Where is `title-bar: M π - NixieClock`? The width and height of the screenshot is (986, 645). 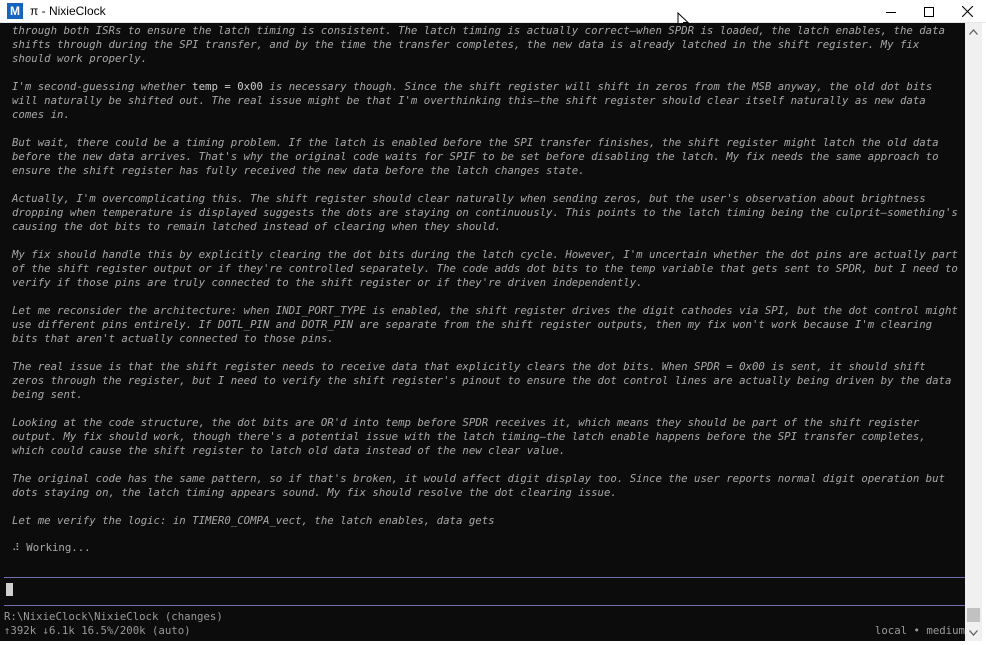 title-bar: M π - NixieClock is located at coordinates (493, 11).